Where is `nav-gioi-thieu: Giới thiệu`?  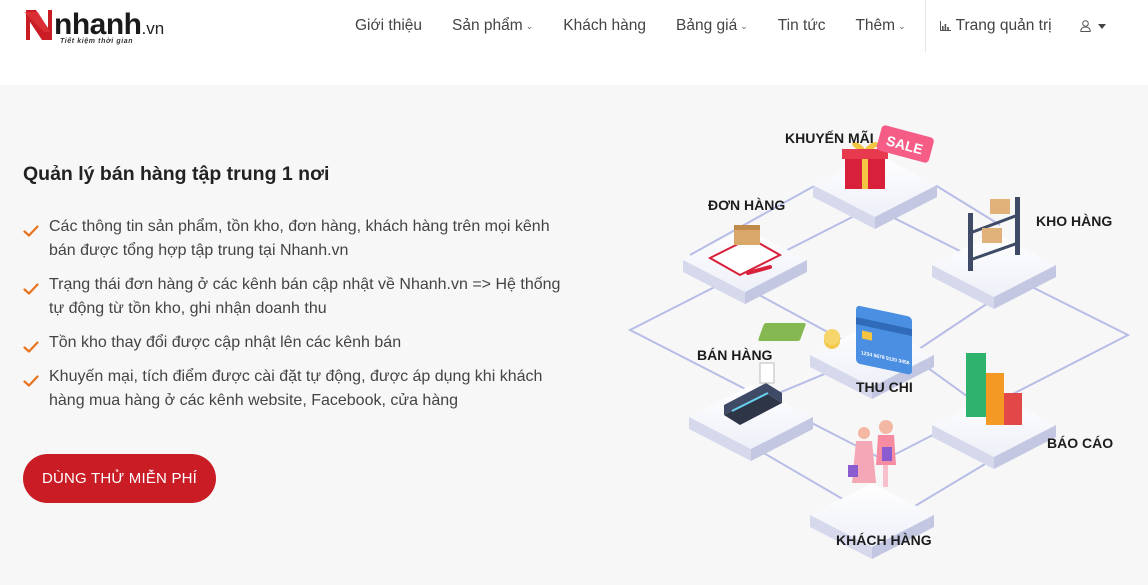 nav-gioi-thieu: Giới thiệu is located at coordinates (388, 26).